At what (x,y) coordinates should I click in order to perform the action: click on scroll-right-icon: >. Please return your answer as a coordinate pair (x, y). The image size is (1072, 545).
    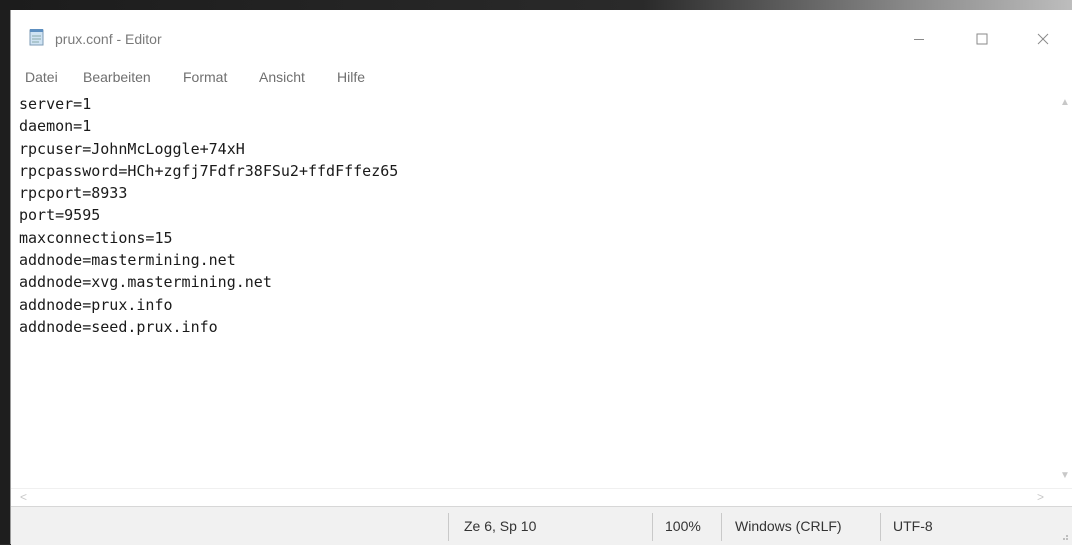
    Looking at the image, I should click on (1040, 497).